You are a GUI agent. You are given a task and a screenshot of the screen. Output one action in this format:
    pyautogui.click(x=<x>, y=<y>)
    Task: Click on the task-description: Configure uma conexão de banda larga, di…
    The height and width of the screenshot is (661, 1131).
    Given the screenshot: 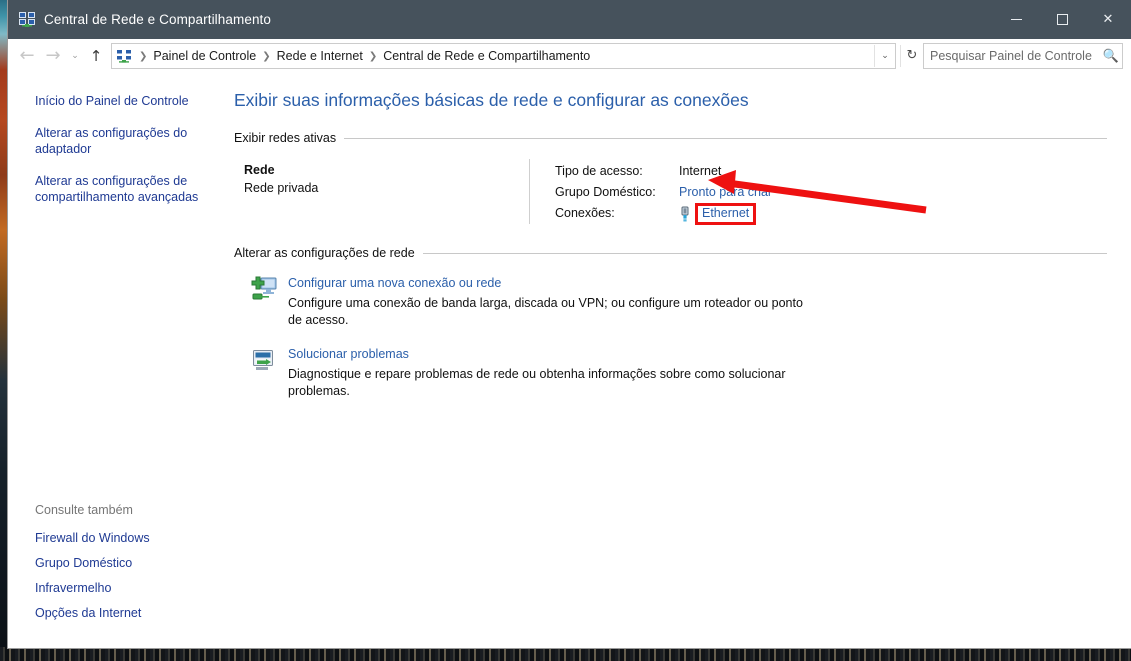 What is the action you would take?
    pyautogui.click(x=545, y=311)
    